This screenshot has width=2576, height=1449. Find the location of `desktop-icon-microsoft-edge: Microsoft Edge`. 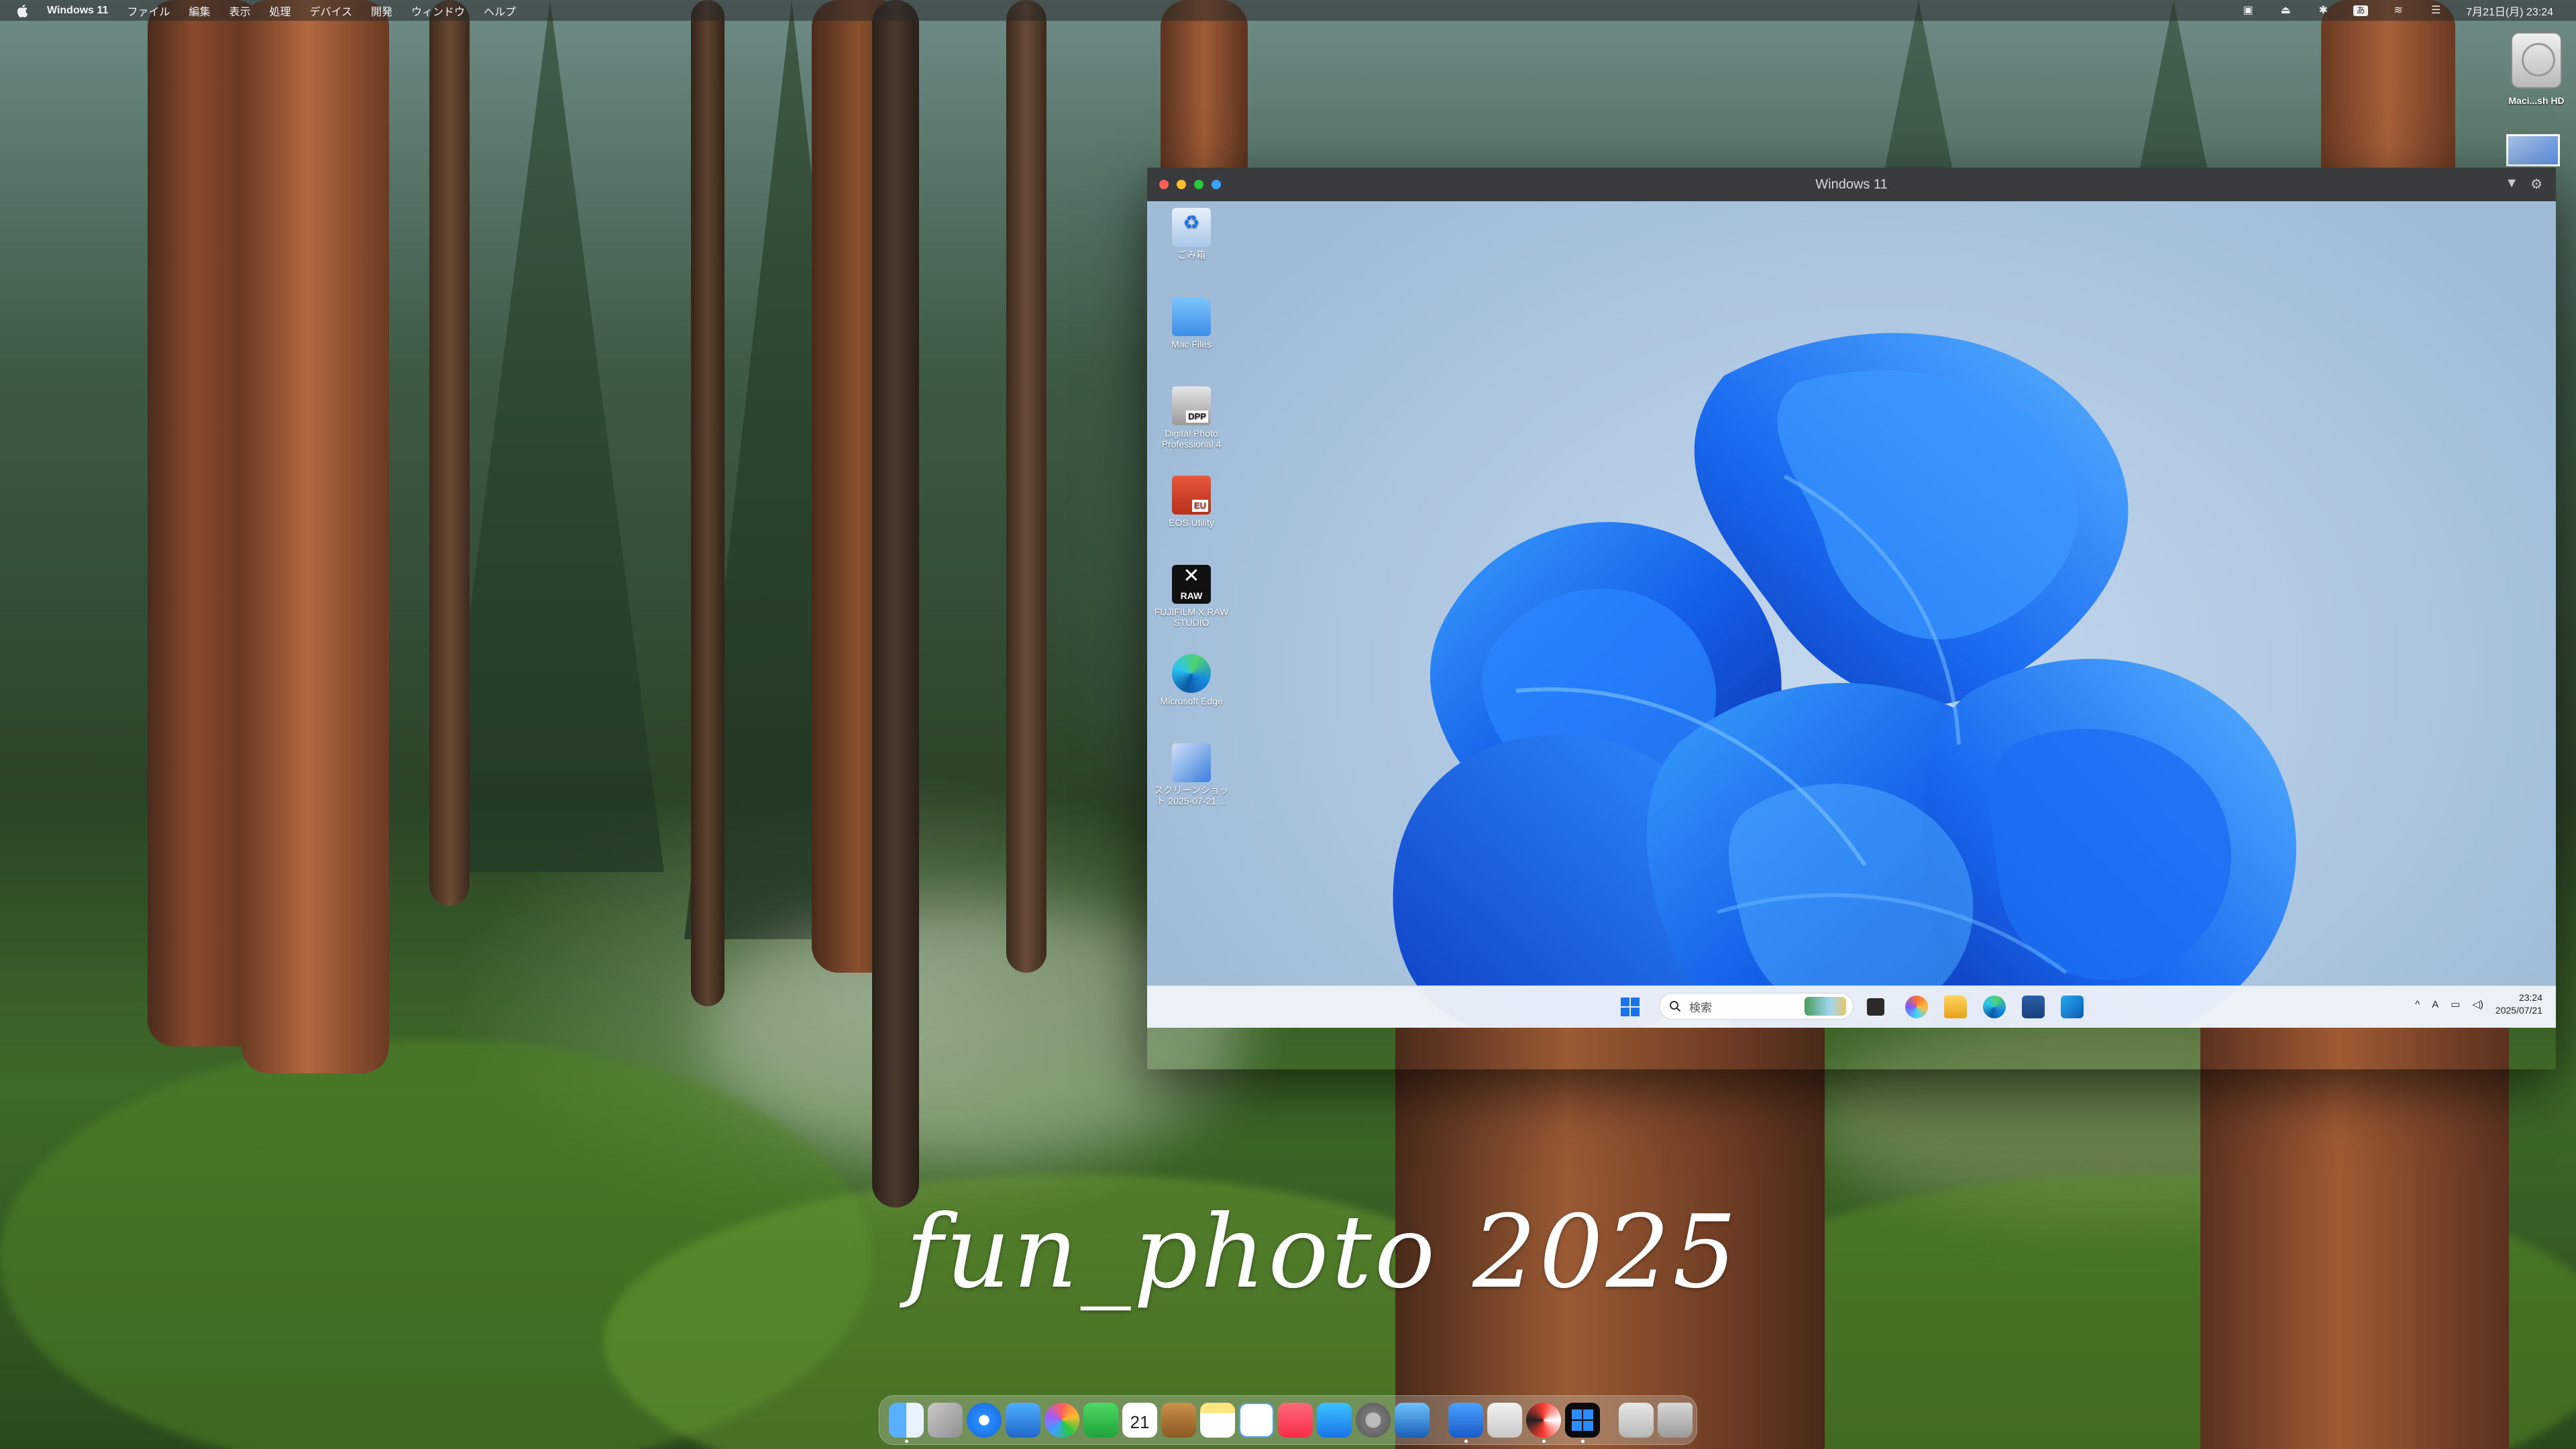

desktop-icon-microsoft-edge: Microsoft Edge is located at coordinates (1191, 680).